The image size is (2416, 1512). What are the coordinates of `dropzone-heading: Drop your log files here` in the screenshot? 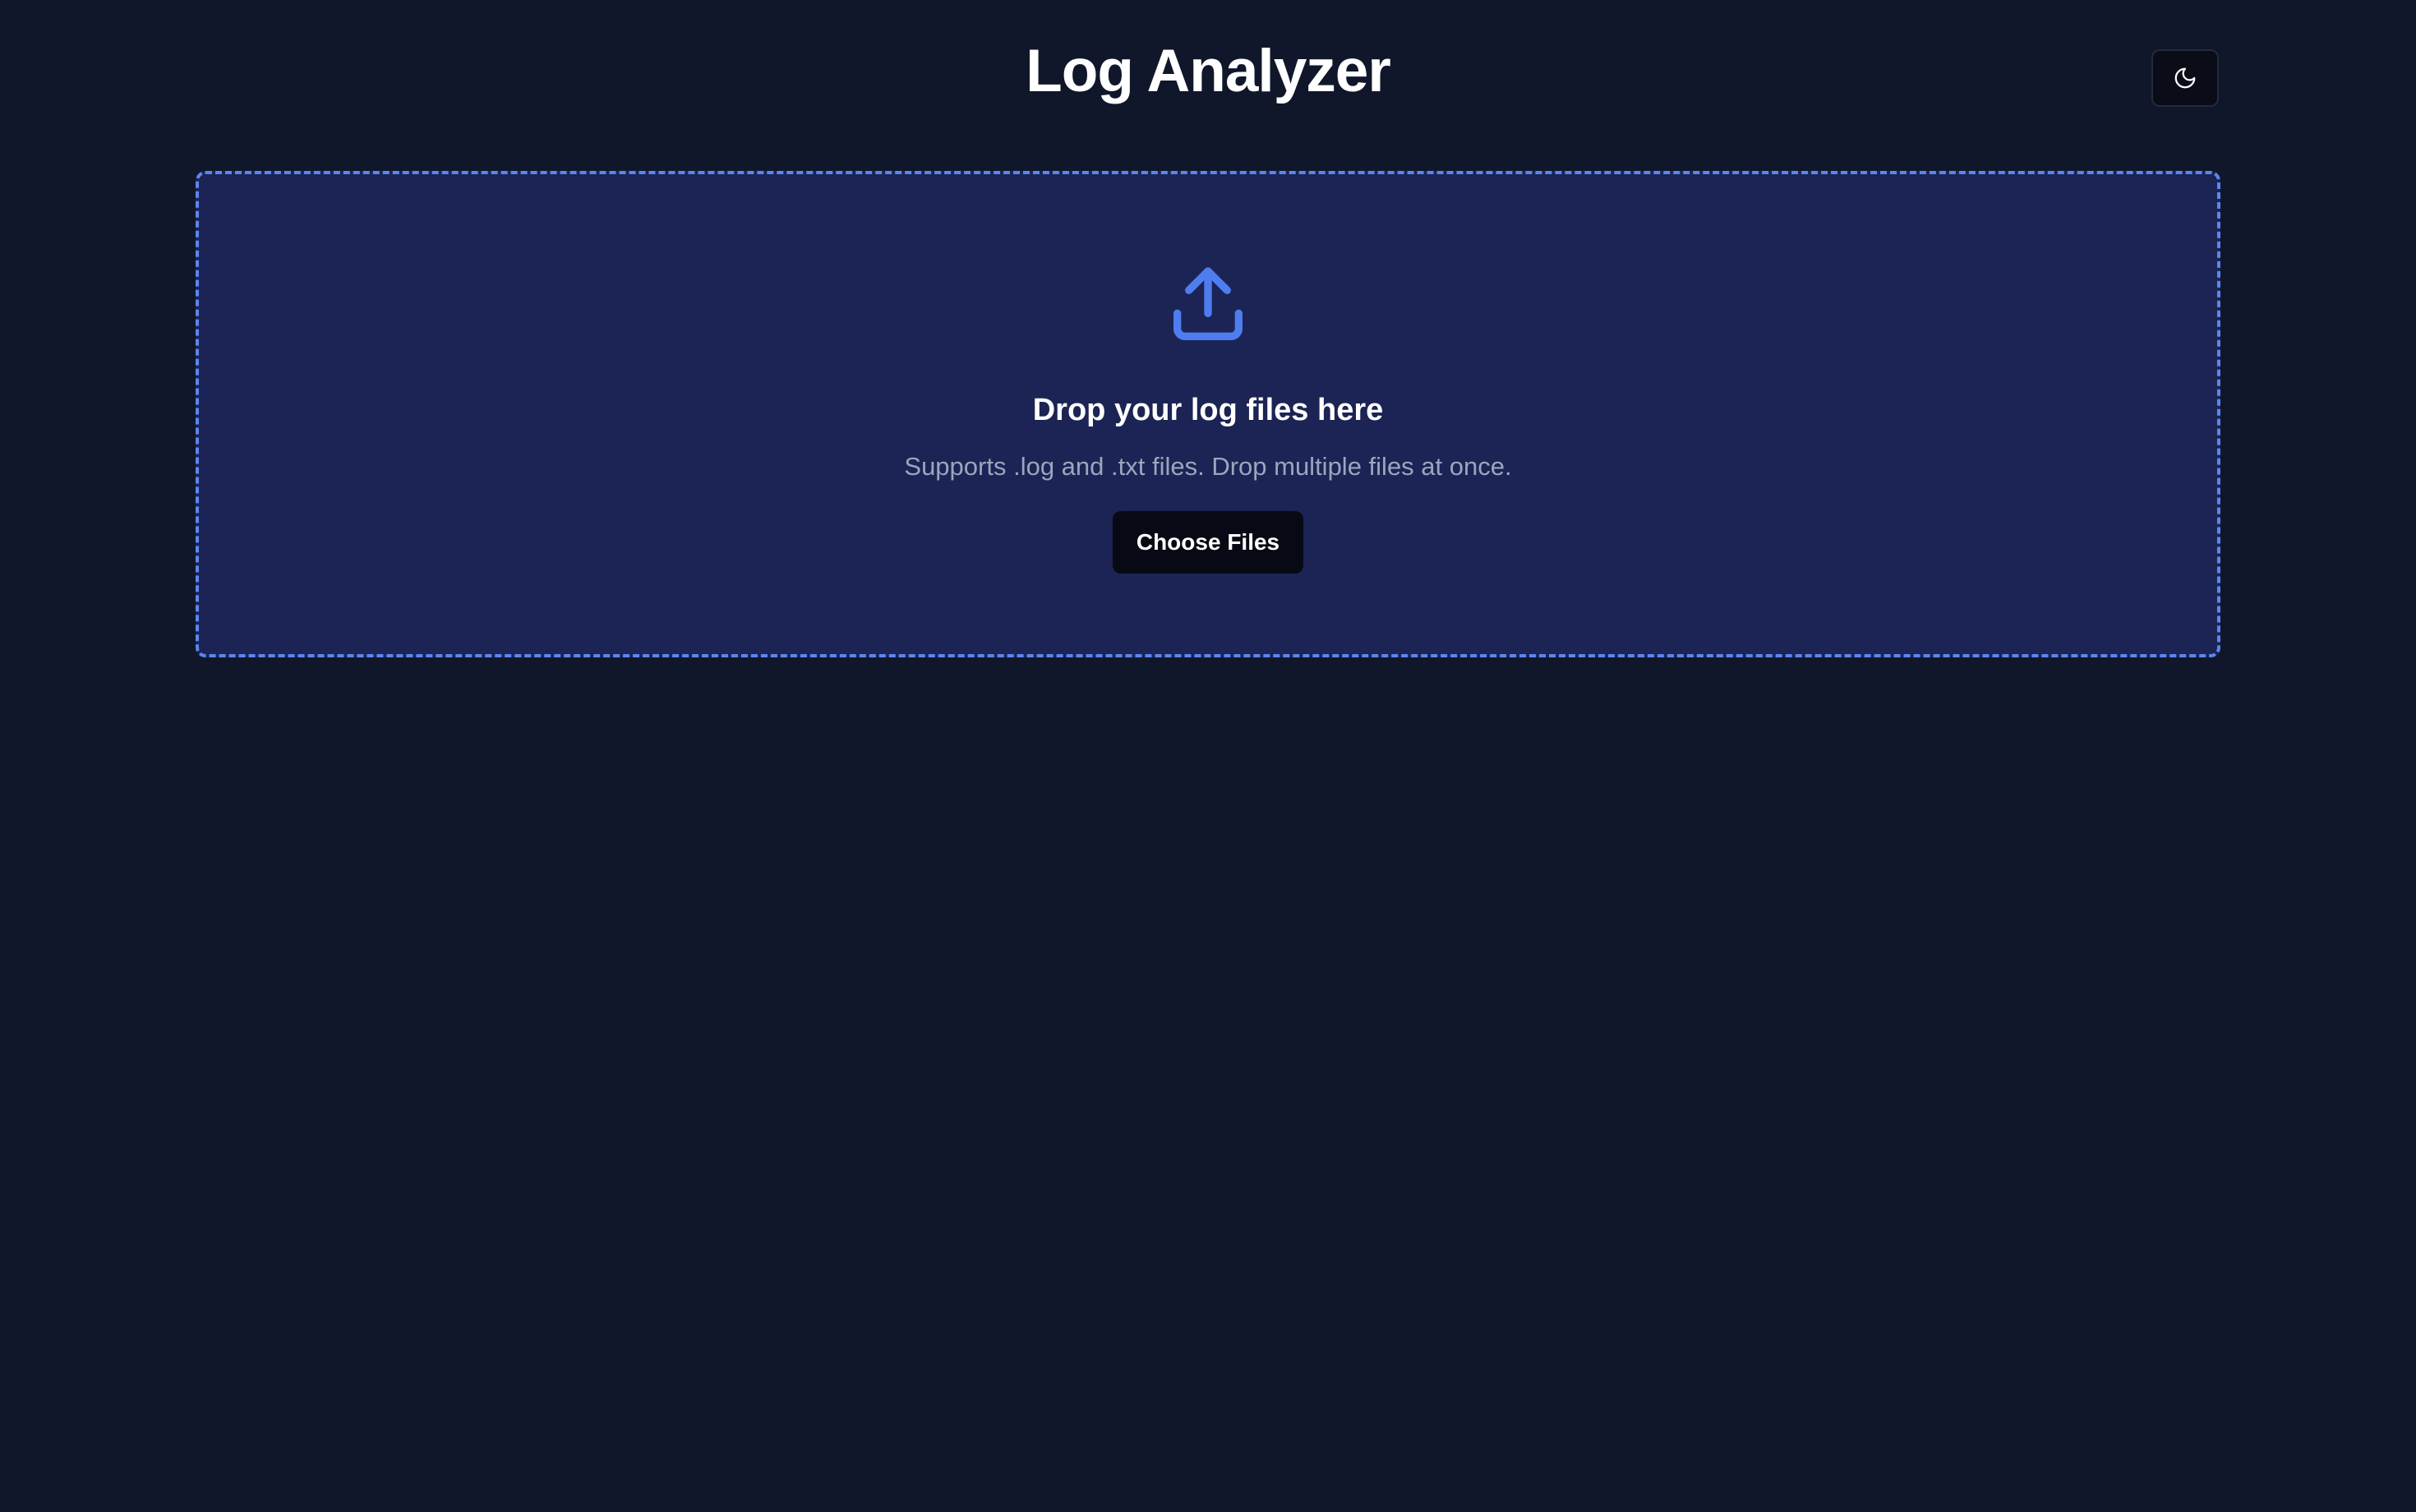 It's located at (1208, 410).